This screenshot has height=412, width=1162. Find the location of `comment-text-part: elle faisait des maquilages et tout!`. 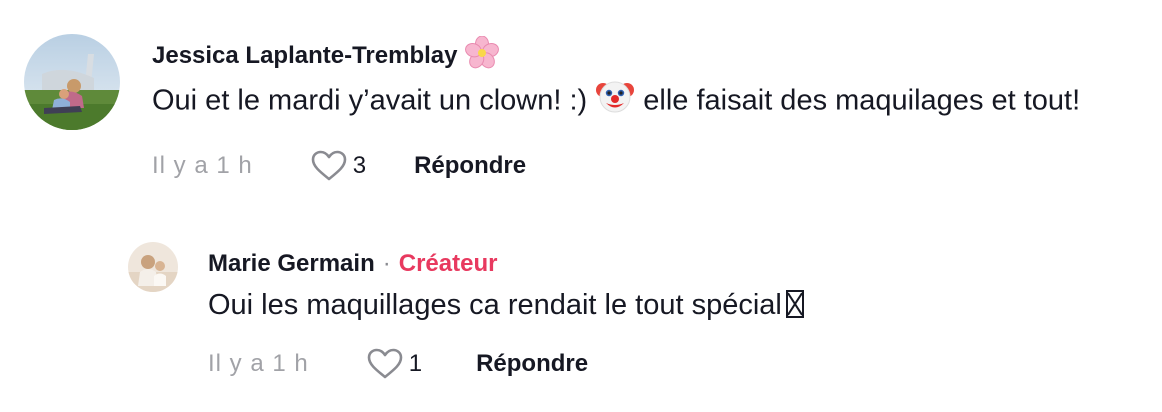

comment-text-part: elle faisait des maquilages et tout! is located at coordinates (862, 100).